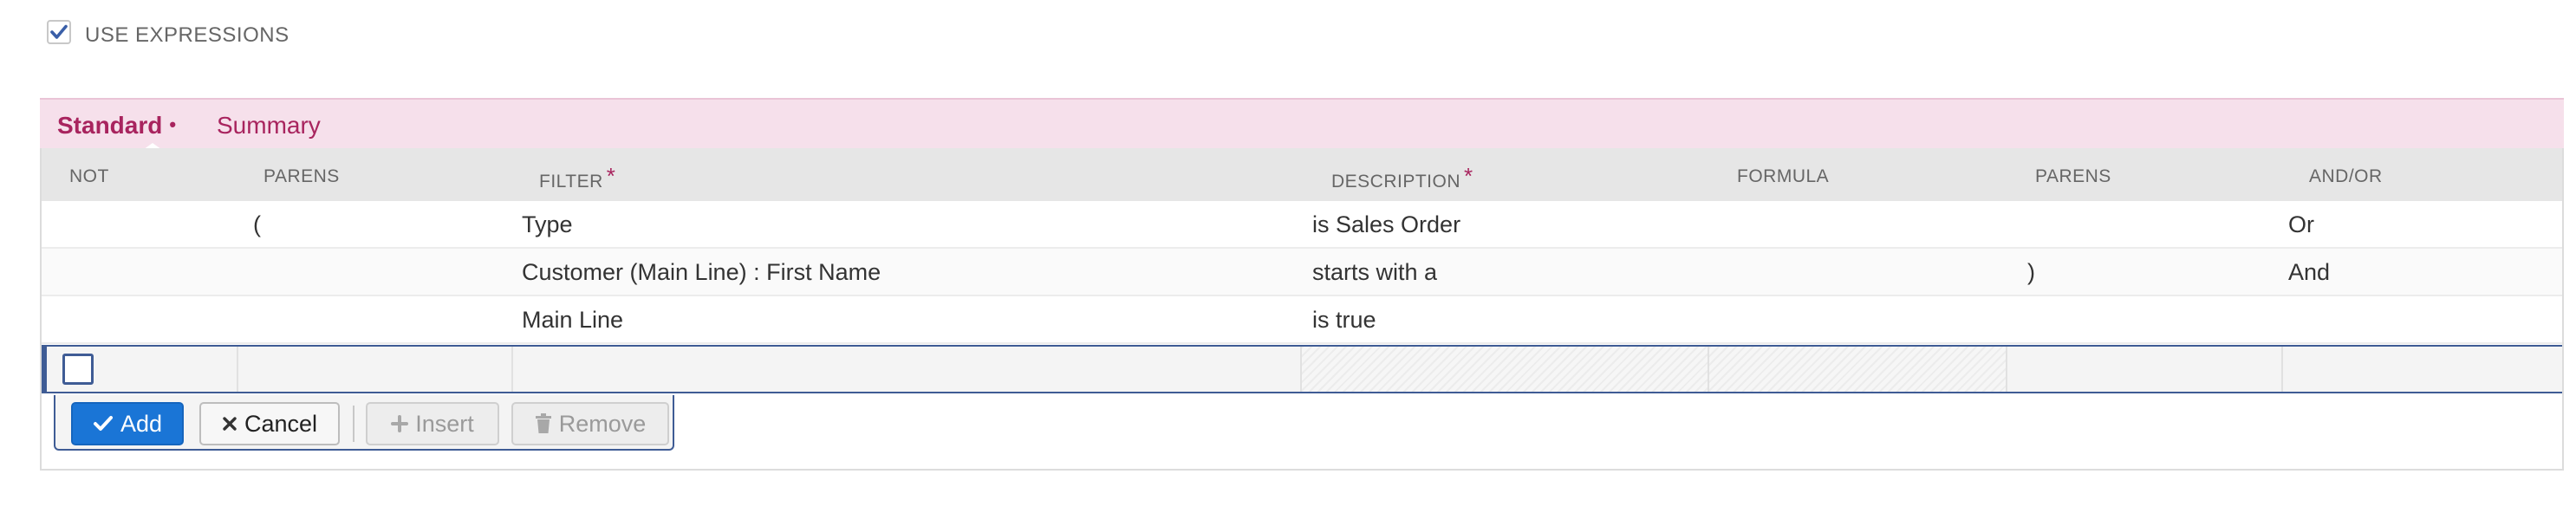 This screenshot has width=2576, height=513. What do you see at coordinates (2301, 224) in the screenshot?
I see `cell-and-or: Or` at bounding box center [2301, 224].